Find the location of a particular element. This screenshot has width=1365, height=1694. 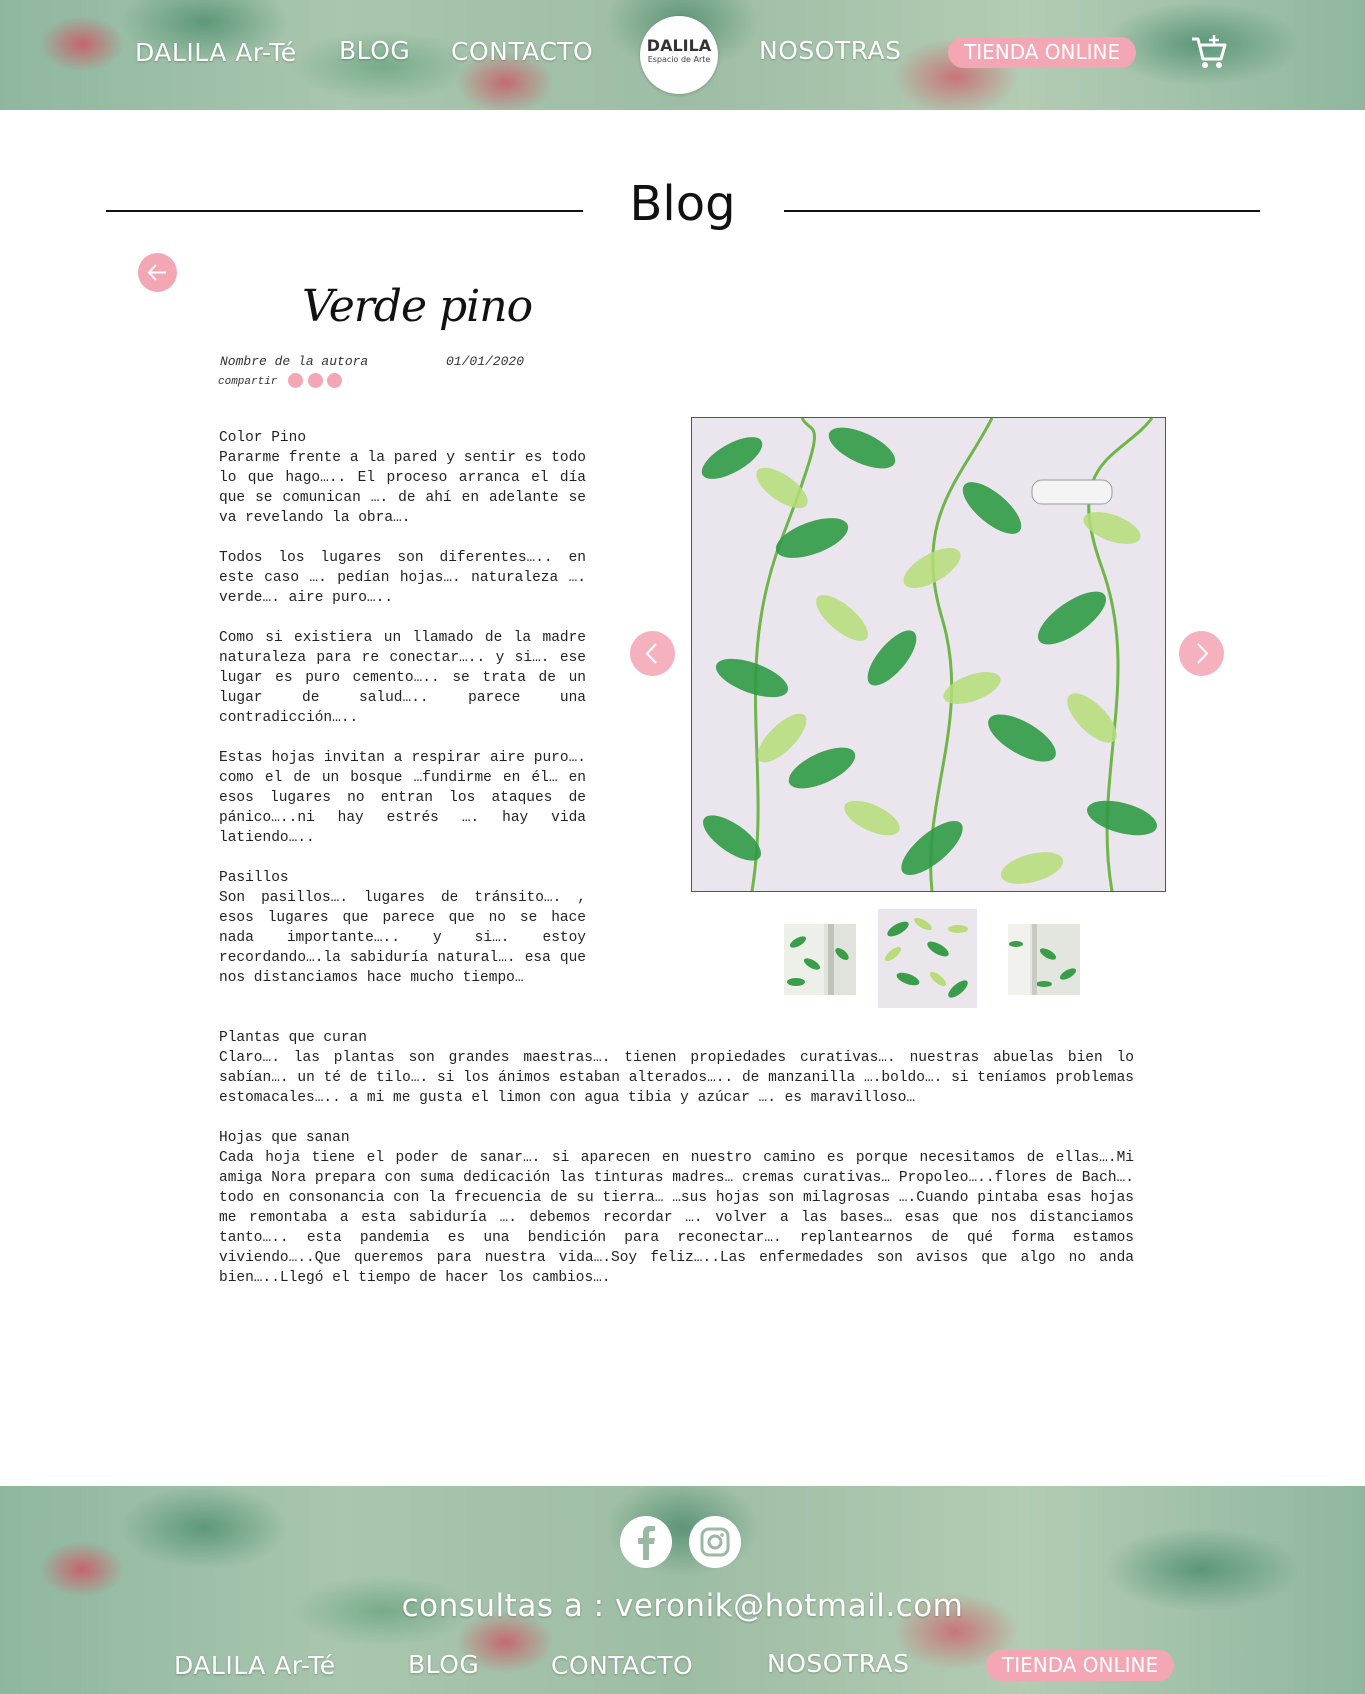

chevron-left-icon is located at coordinates (651, 653).